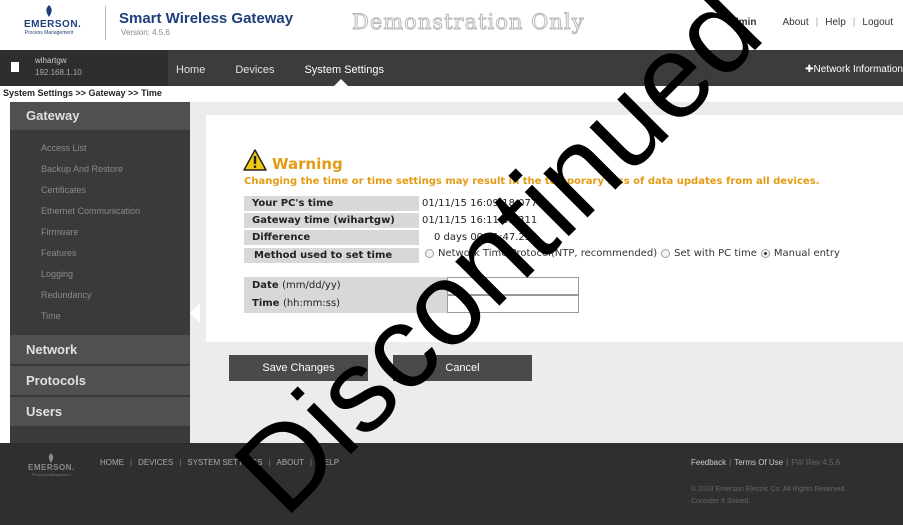  Describe the element at coordinates (468, 22) in the screenshot. I see `demo-banner: Demonstration Only` at that location.